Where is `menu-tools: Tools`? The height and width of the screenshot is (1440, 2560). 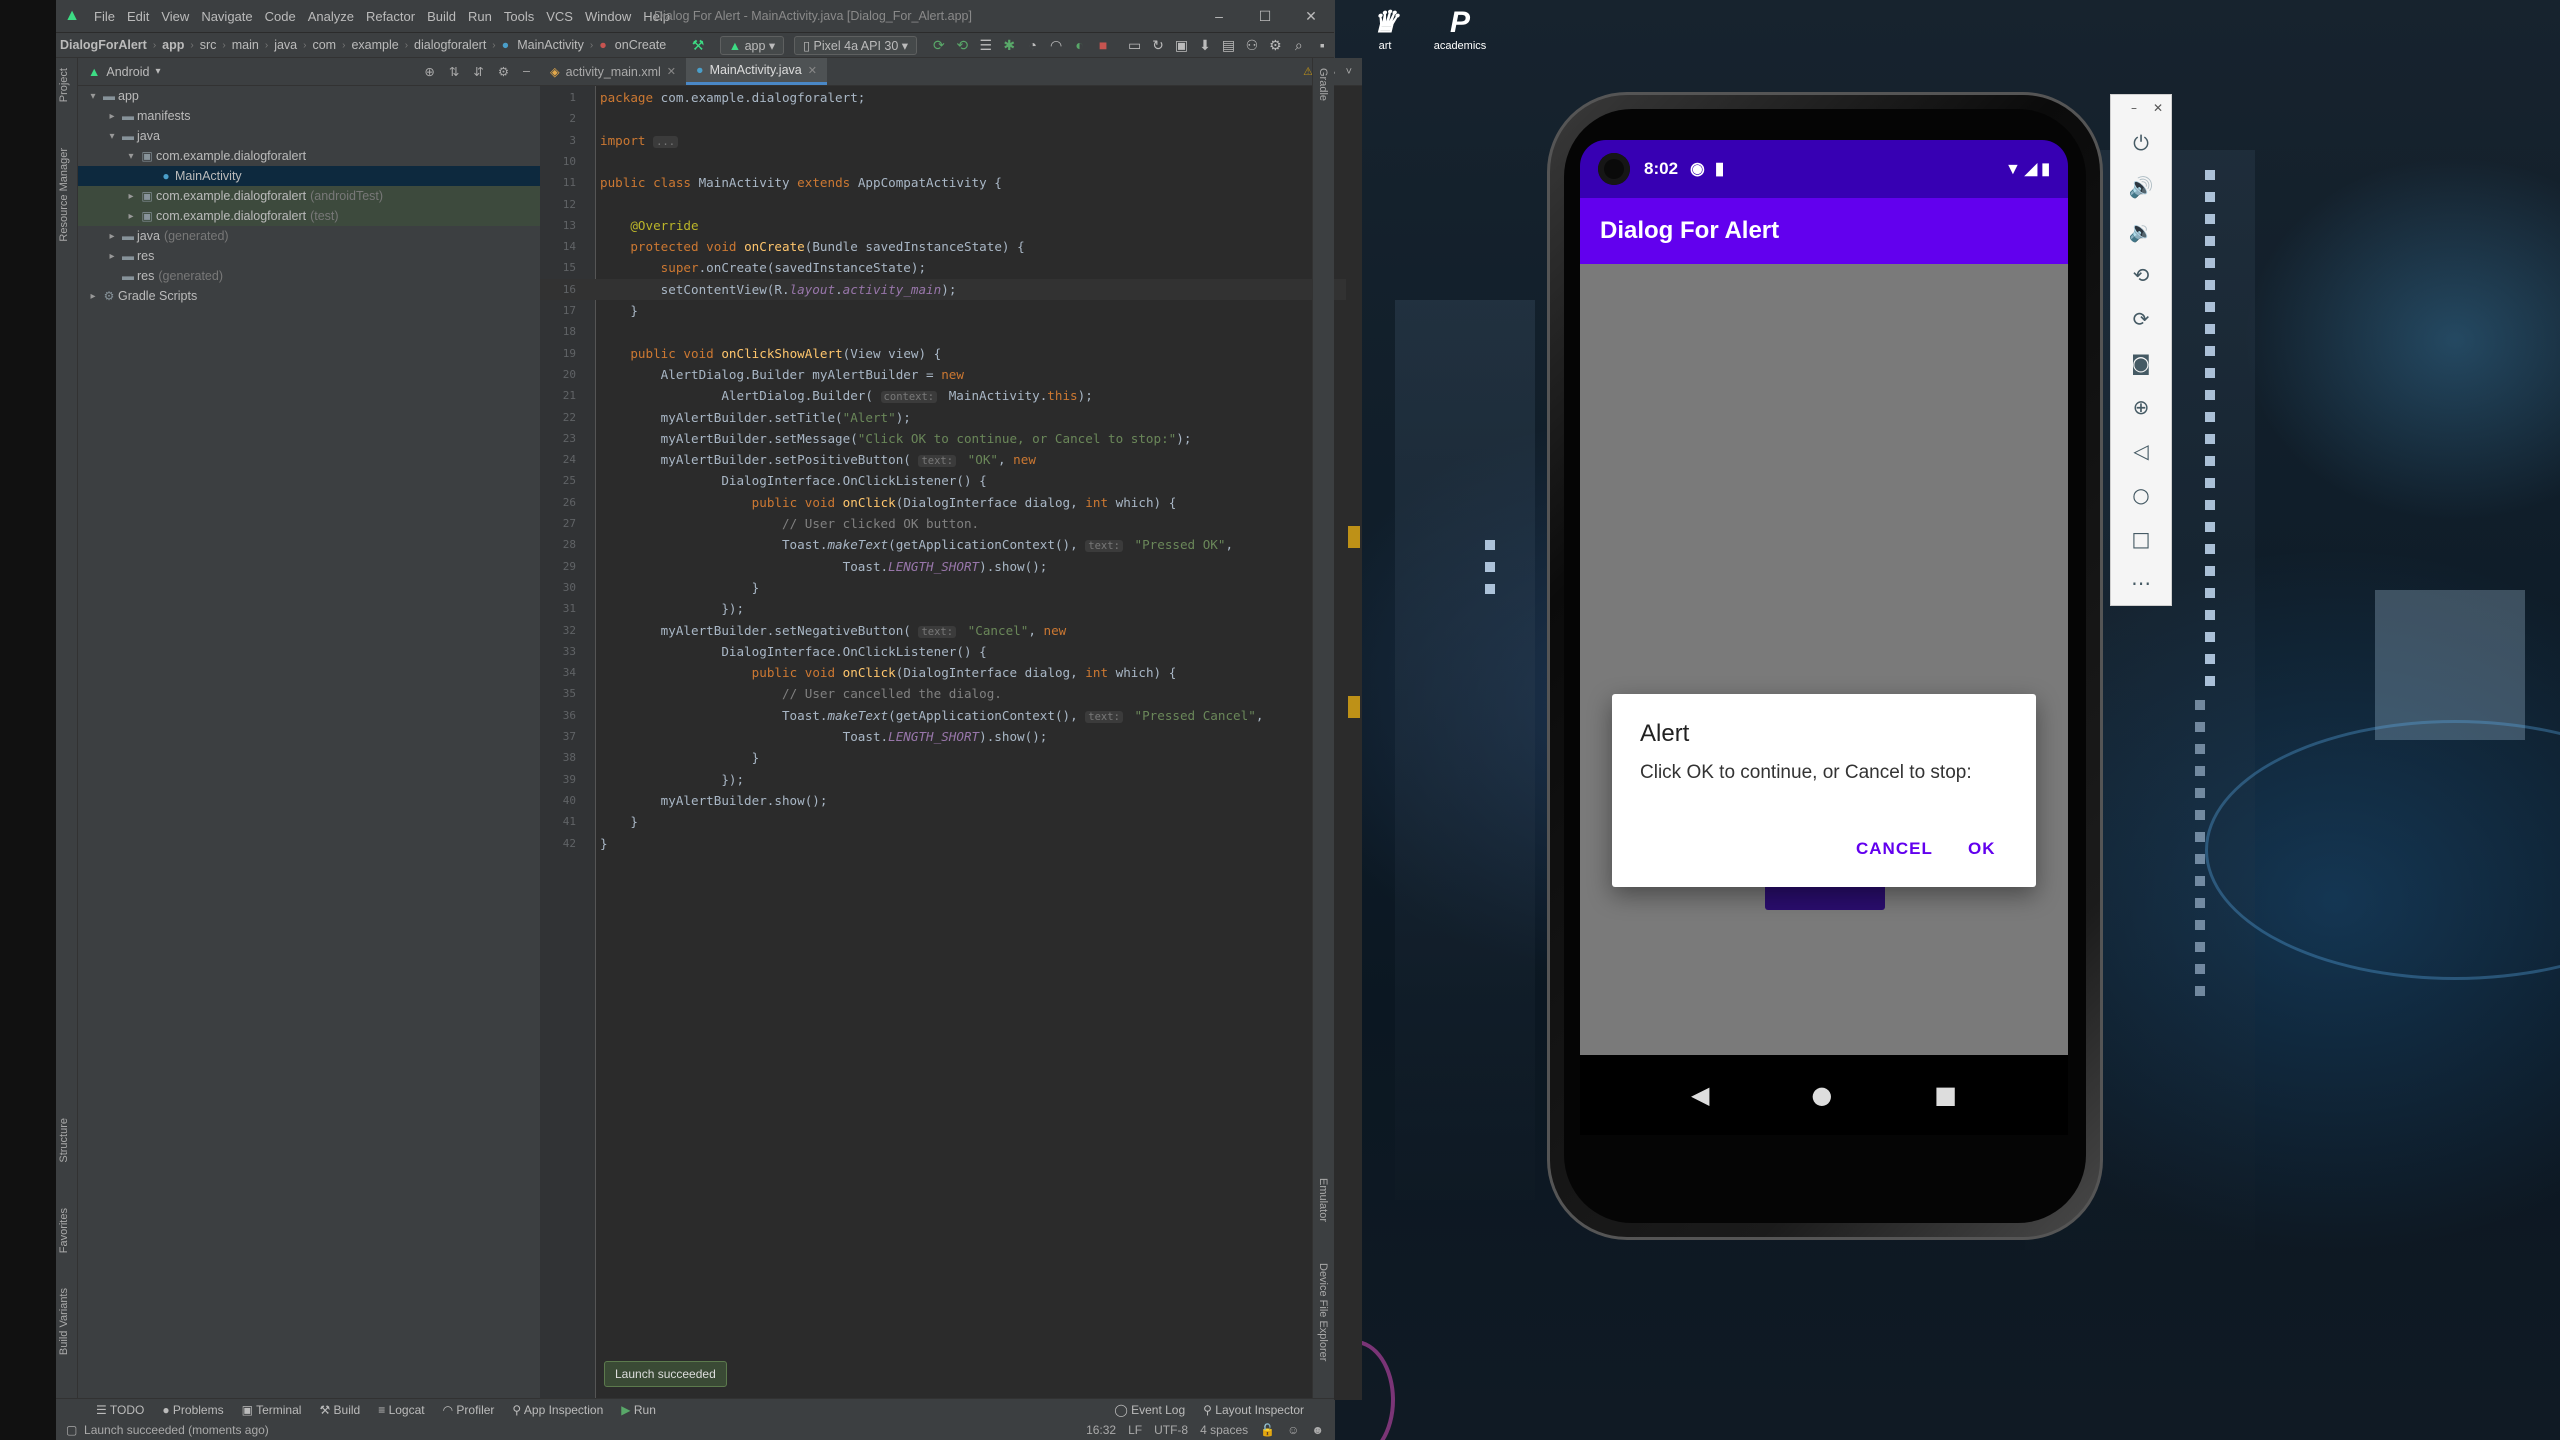 menu-tools: Tools is located at coordinates (519, 16).